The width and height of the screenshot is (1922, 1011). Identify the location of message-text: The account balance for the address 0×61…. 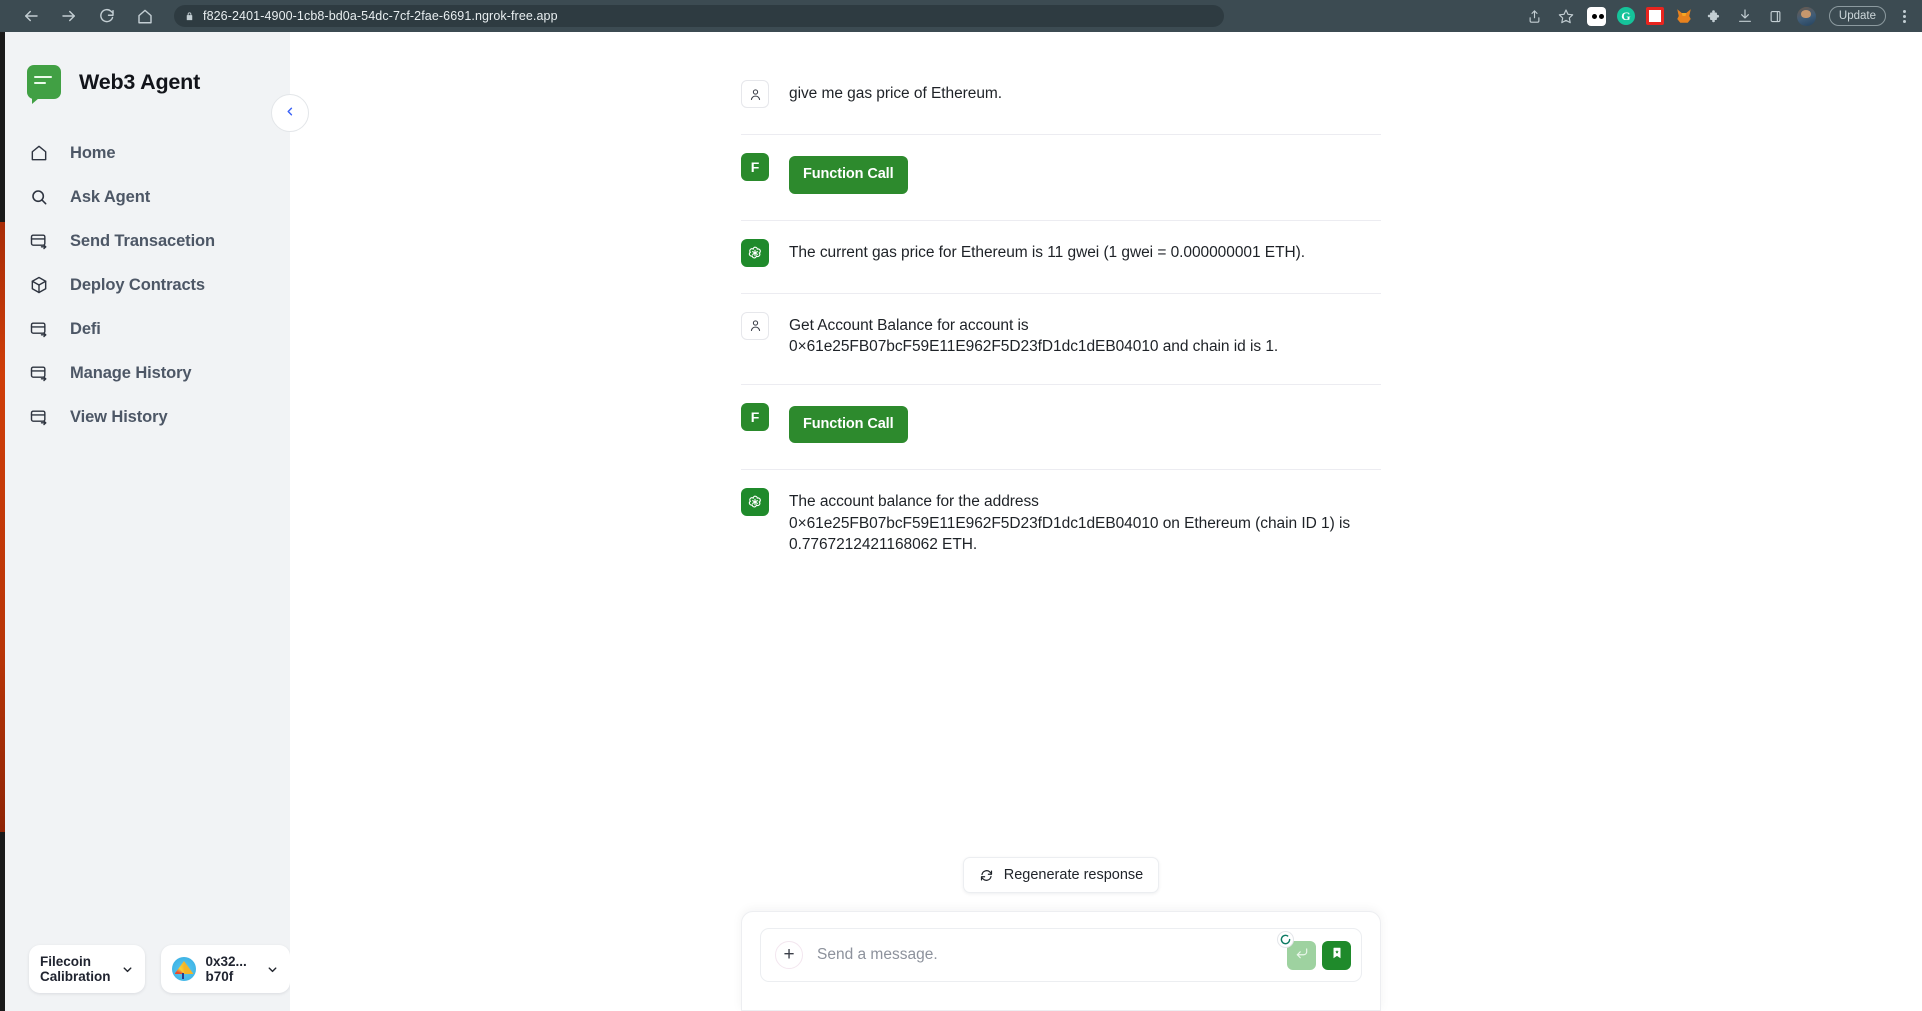
(1070, 523).